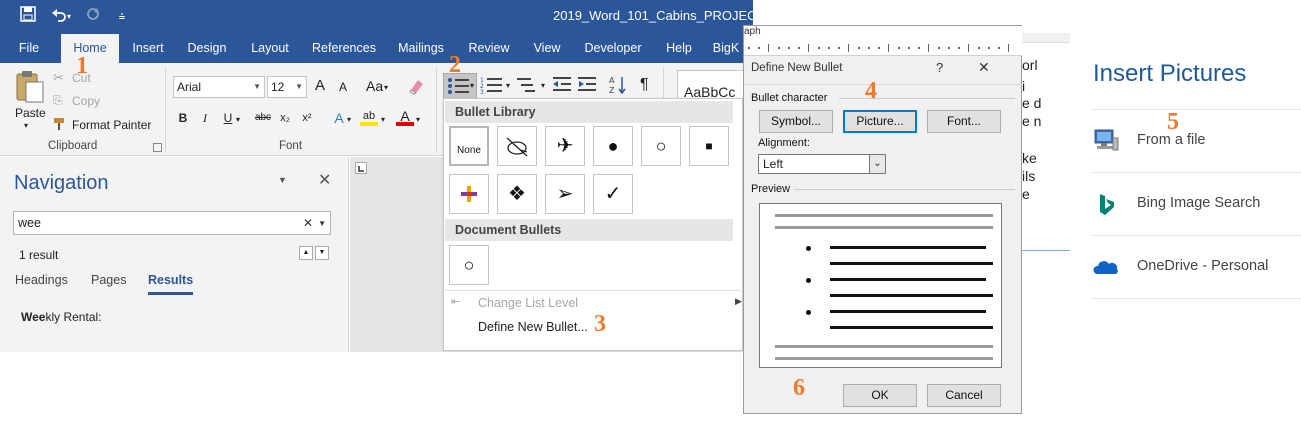 The height and width of the screenshot is (427, 1301). Describe the element at coordinates (183, 118) in the screenshot. I see `bold-button: B` at that location.